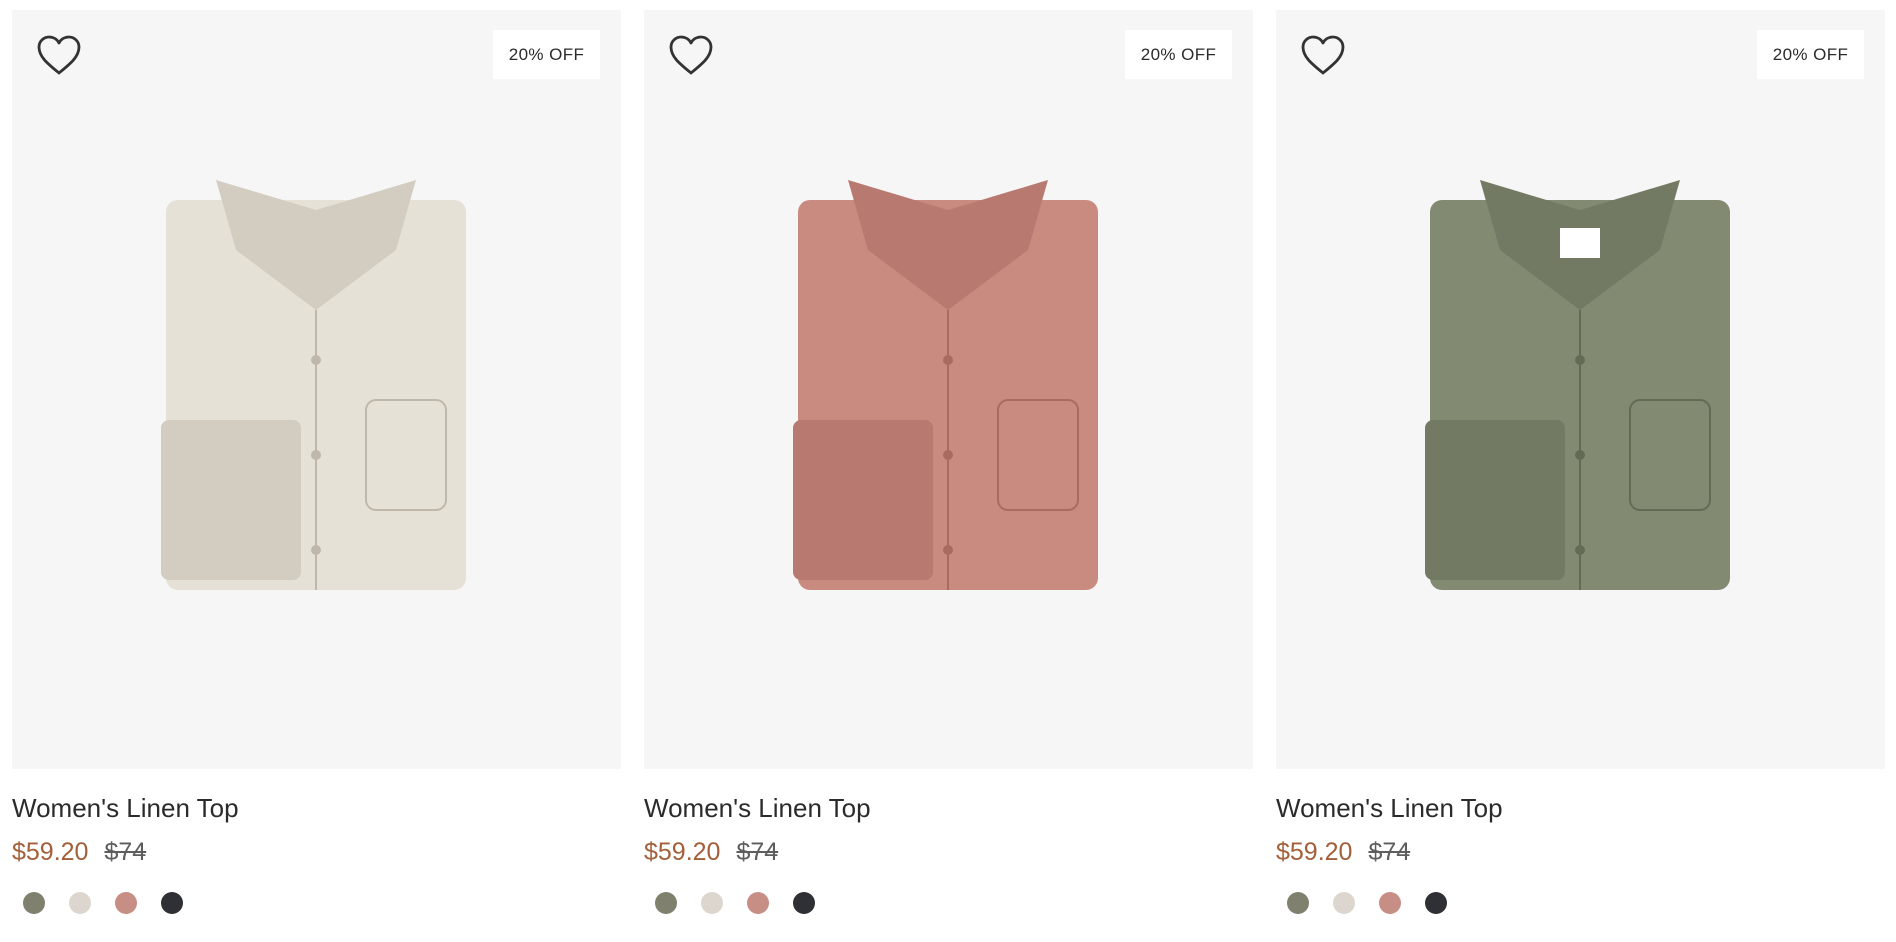 Image resolution: width=1896 pixels, height=942 pixels. Describe the element at coordinates (1580, 243) in the screenshot. I see `shirt-neck-label` at that location.